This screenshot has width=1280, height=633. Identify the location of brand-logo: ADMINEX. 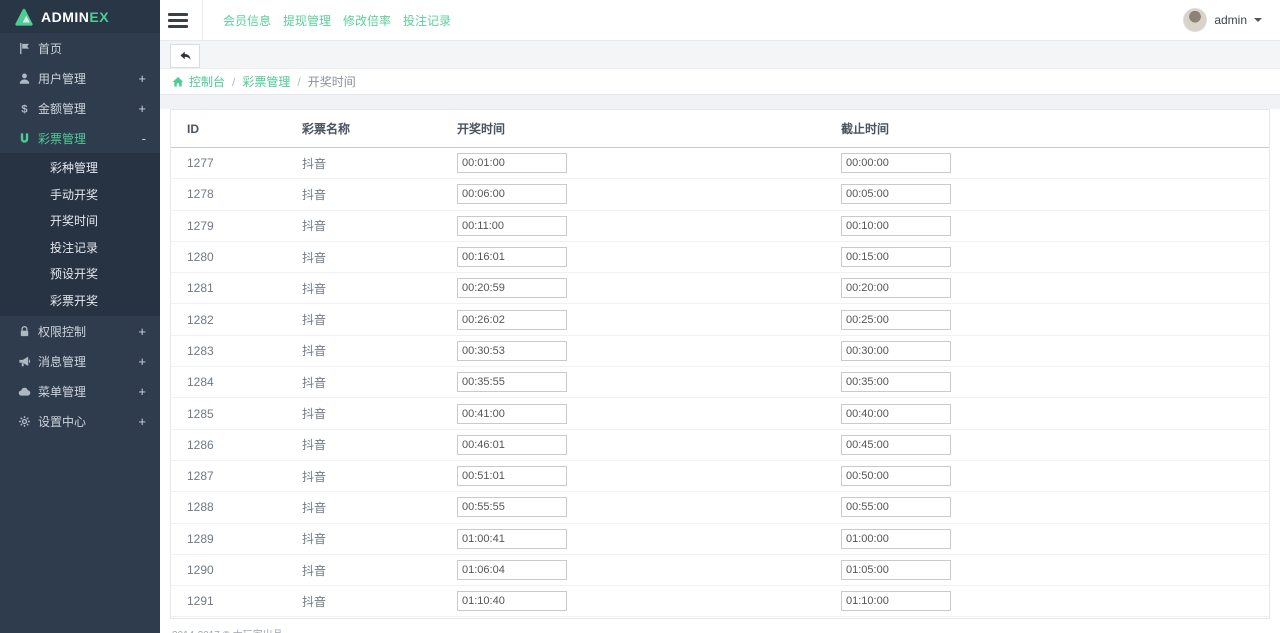
(80, 16).